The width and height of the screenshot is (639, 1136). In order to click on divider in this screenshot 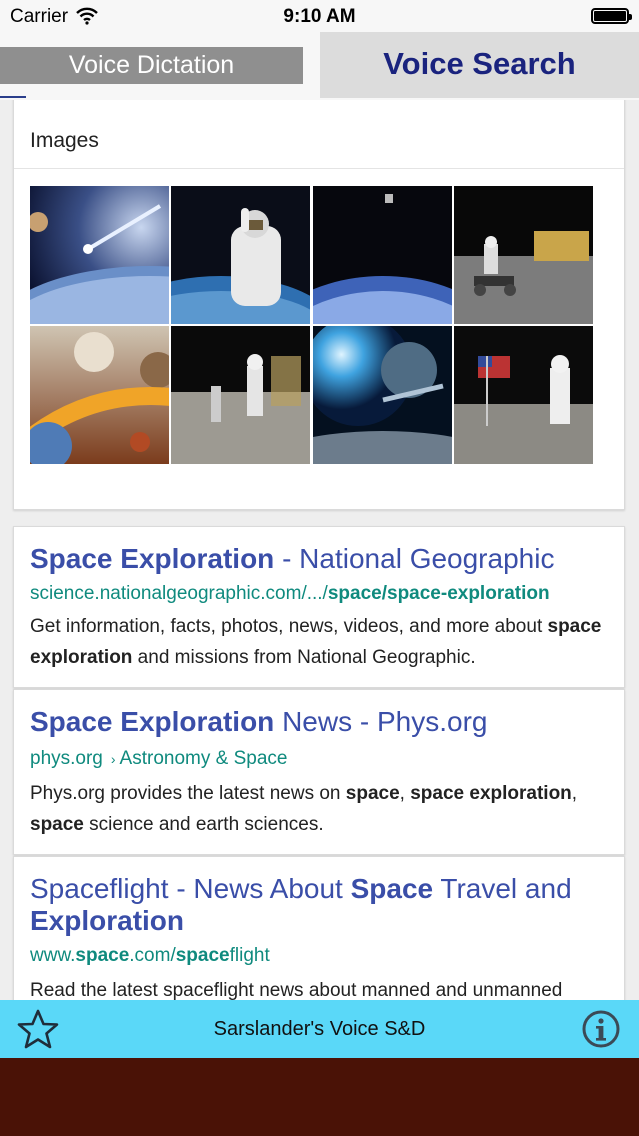, I will do `click(319, 168)`.